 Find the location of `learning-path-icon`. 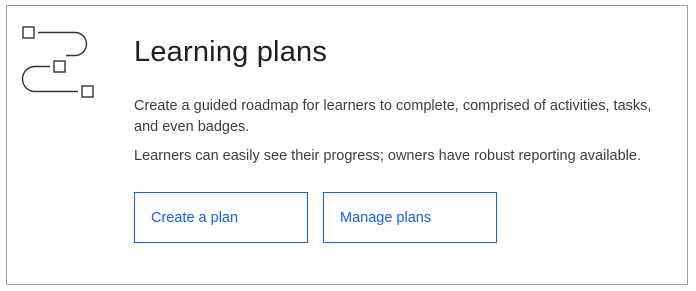

learning-path-icon is located at coordinates (57, 62).